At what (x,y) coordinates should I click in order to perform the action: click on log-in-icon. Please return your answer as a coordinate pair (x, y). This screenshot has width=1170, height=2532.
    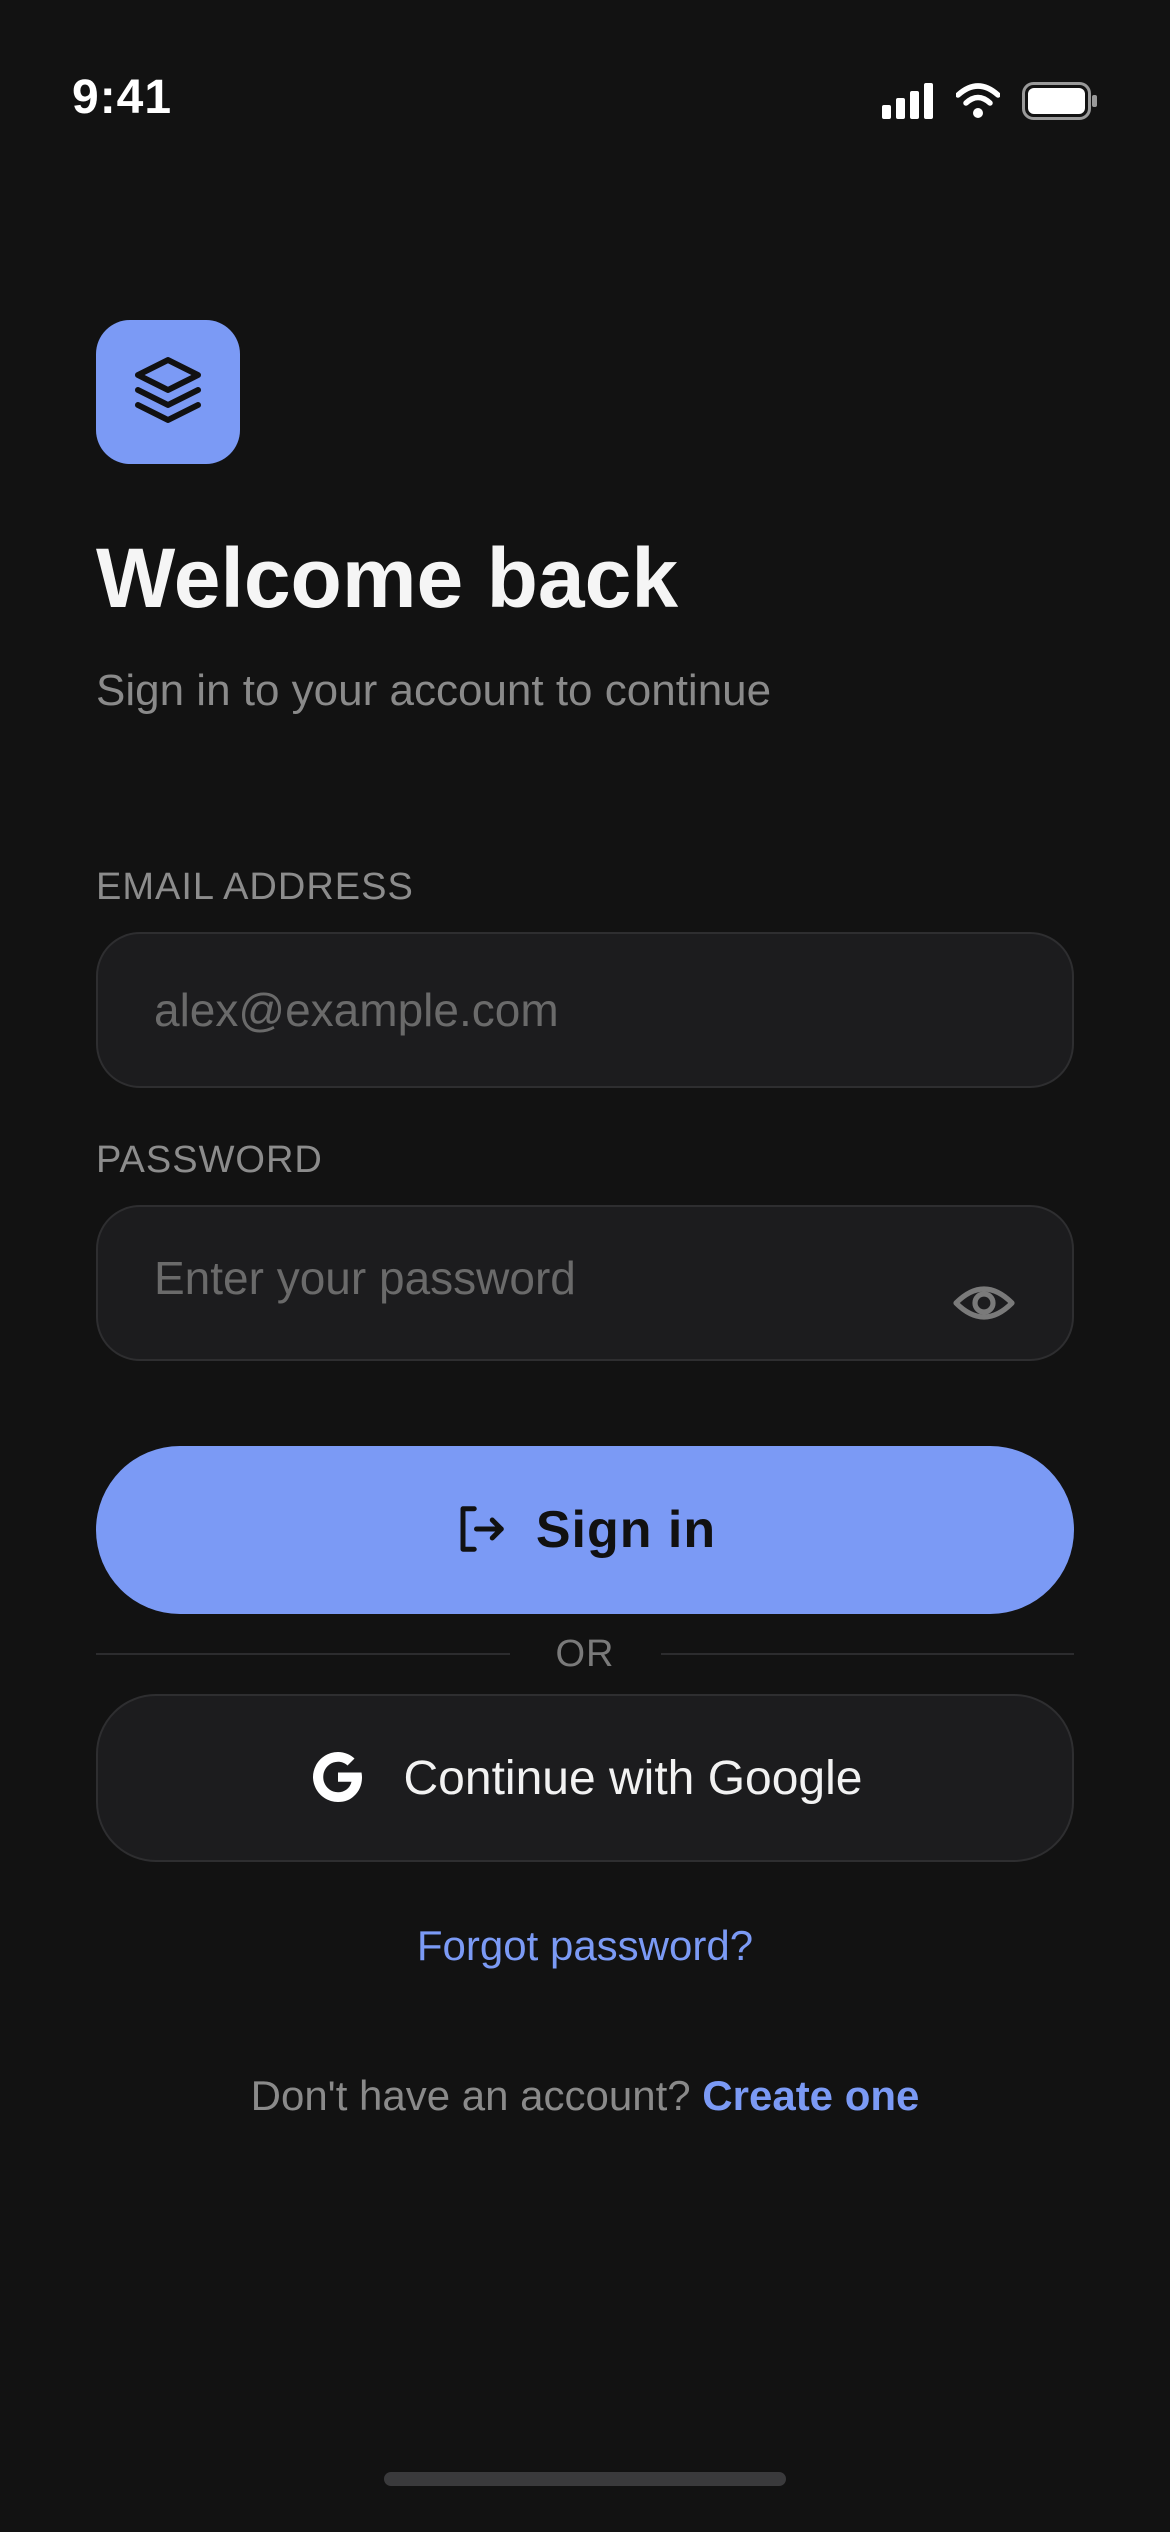
    Looking at the image, I should click on (481, 1530).